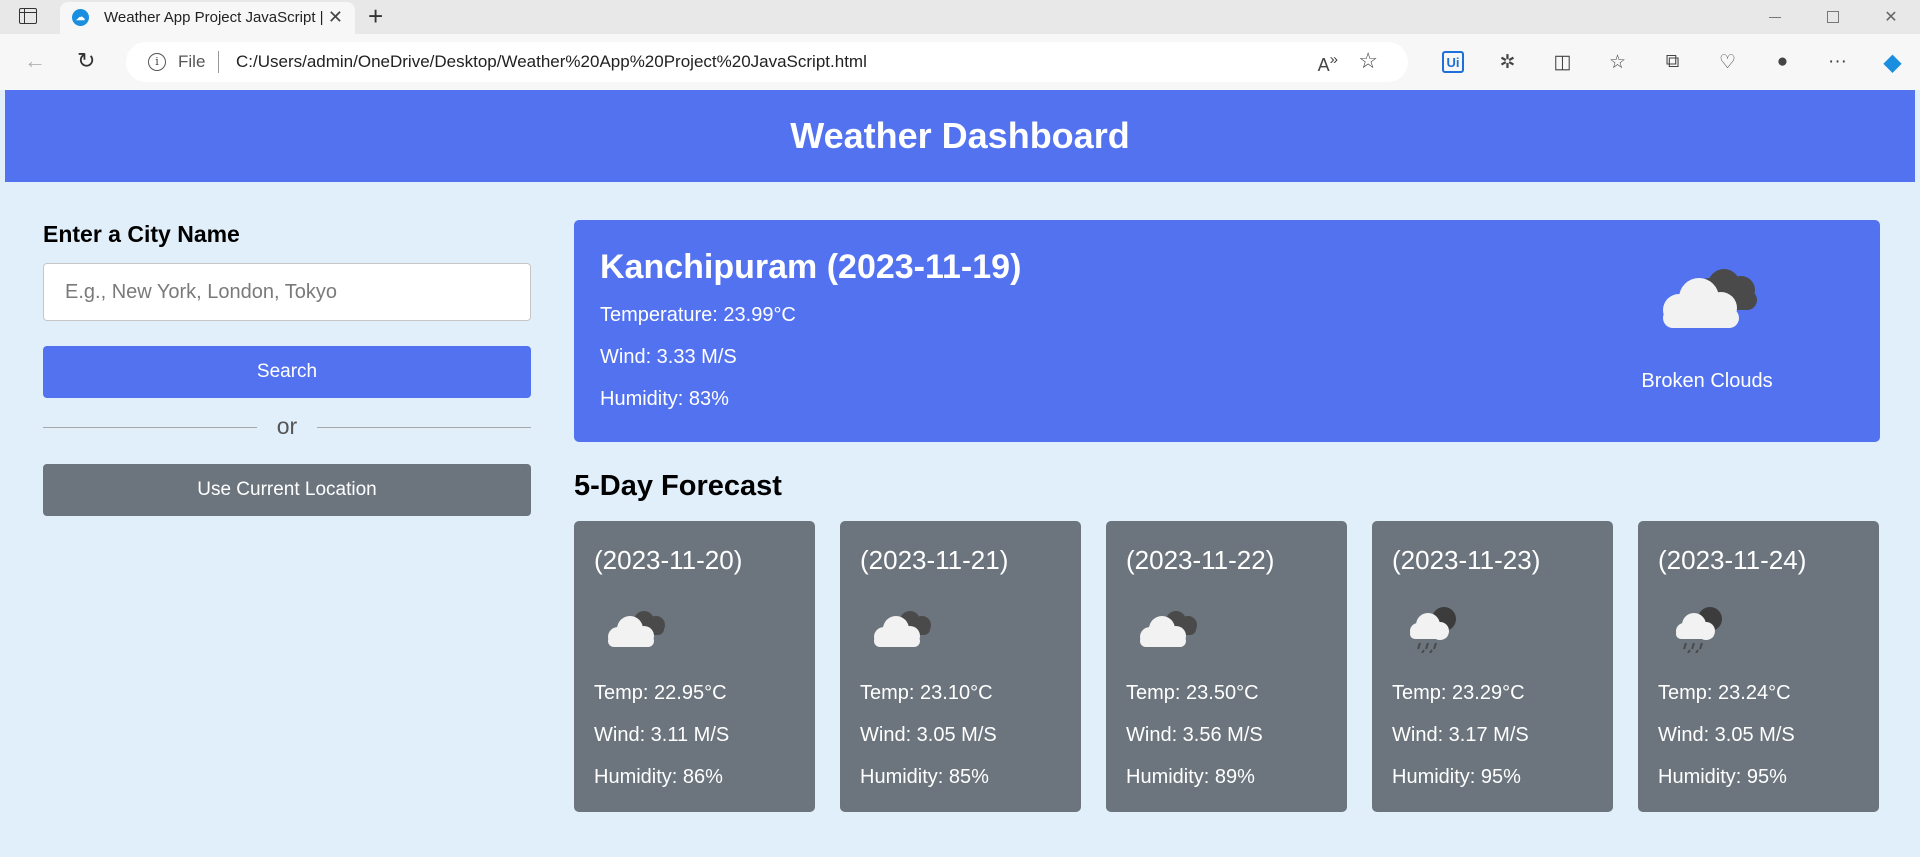 The width and height of the screenshot is (1920, 857). Describe the element at coordinates (662, 735) in the screenshot. I see `forecast-wind: Wind: 3.11 M/S` at that location.